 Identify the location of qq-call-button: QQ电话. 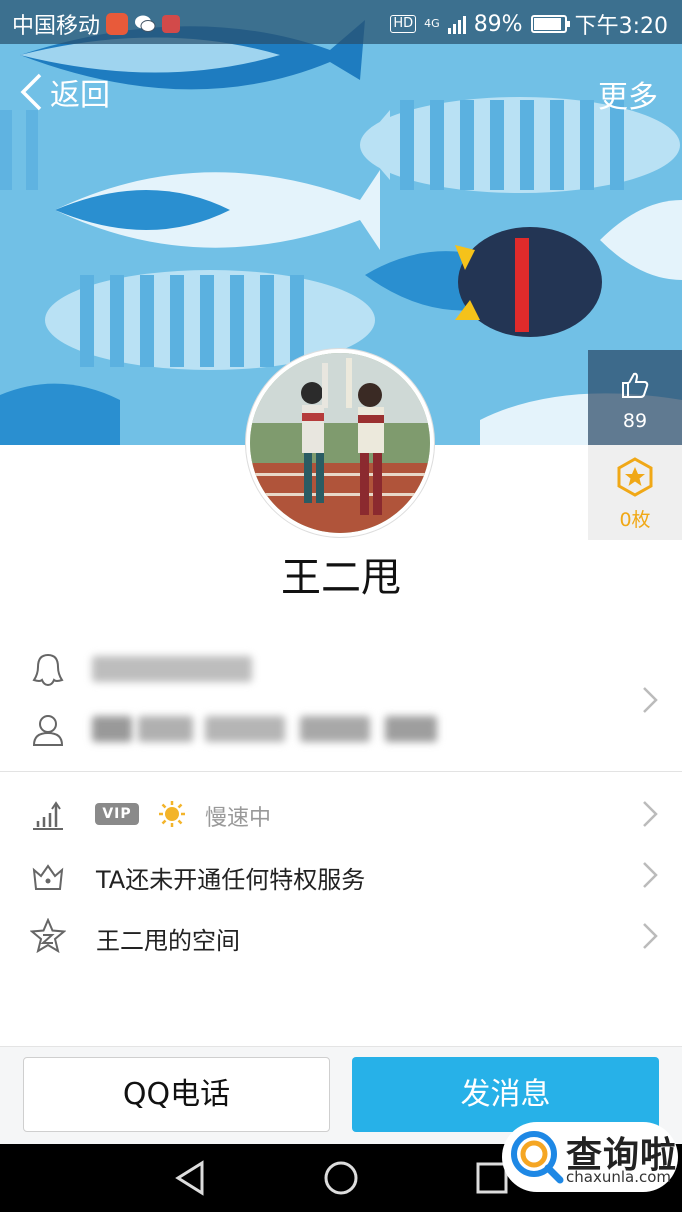
(176, 1094).